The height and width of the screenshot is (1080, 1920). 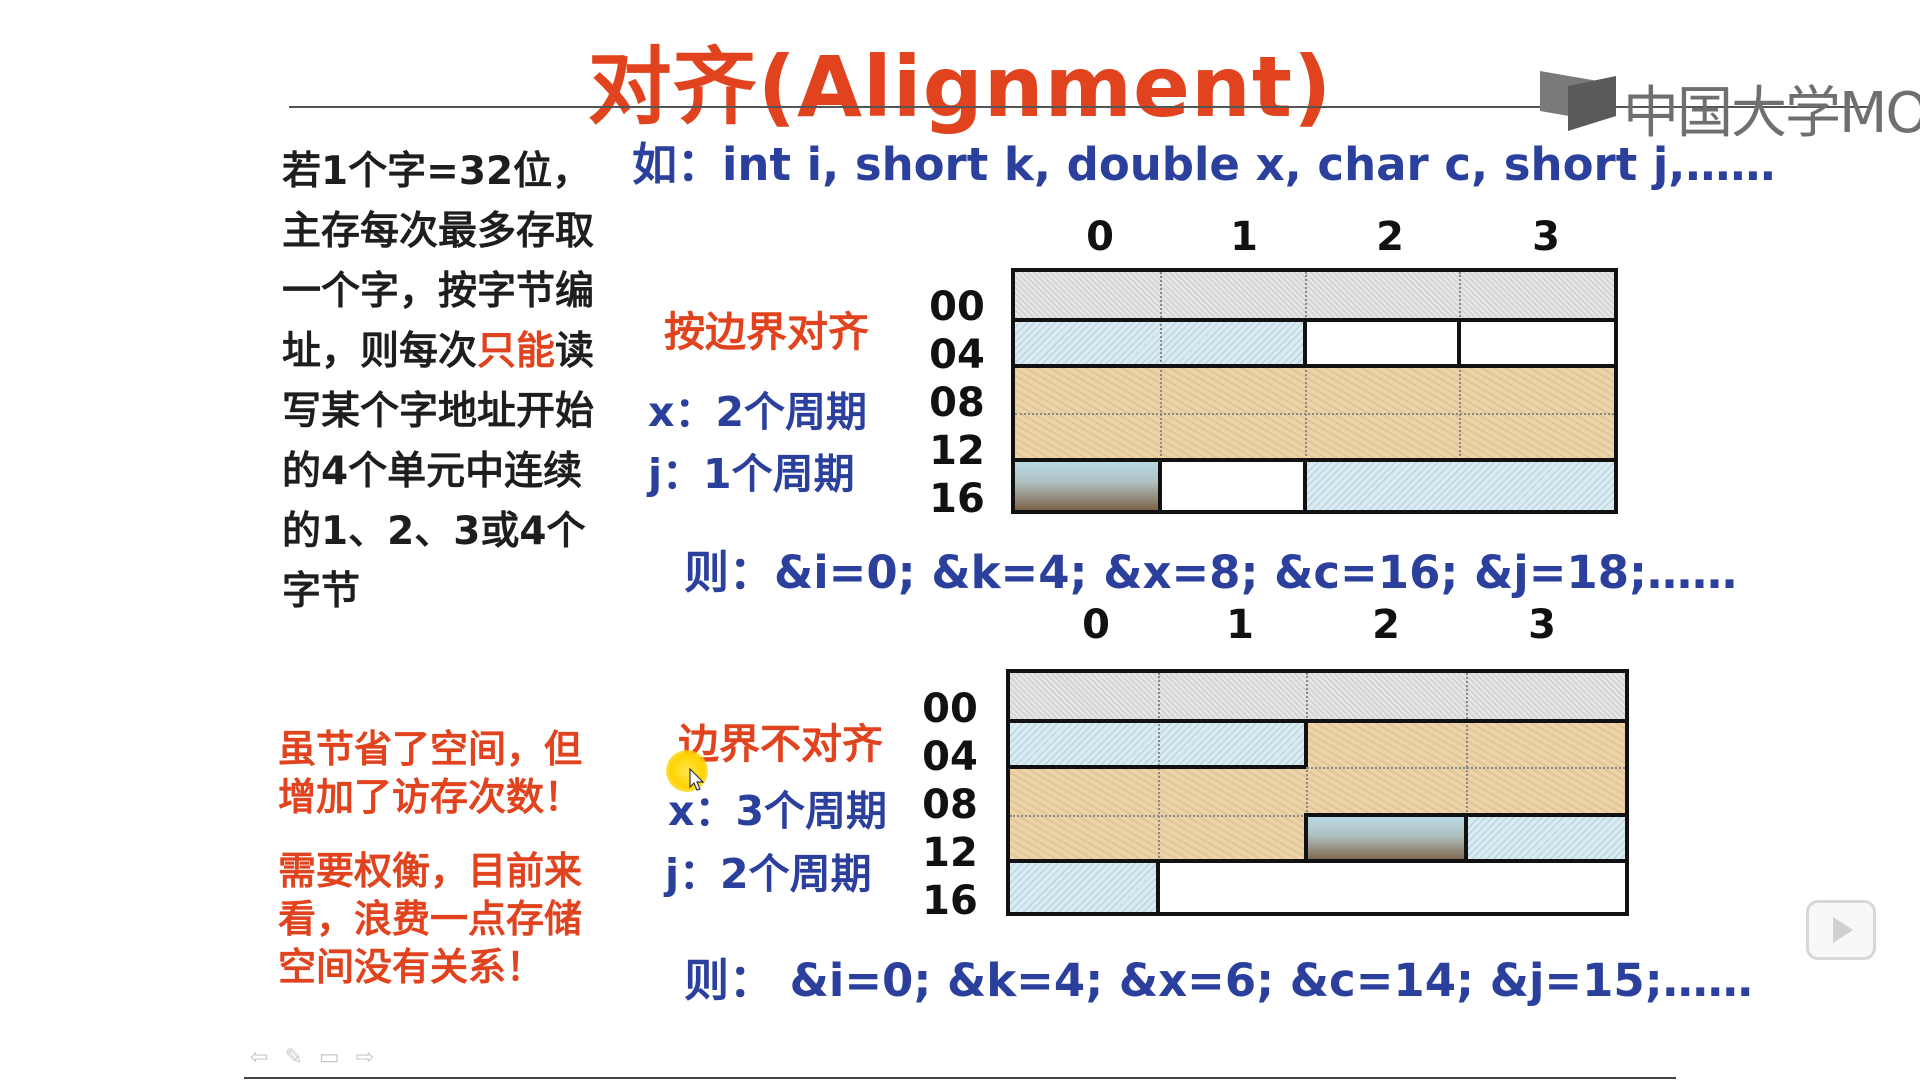 I want to click on unaligned-cell-c, so click(x=1386, y=838).